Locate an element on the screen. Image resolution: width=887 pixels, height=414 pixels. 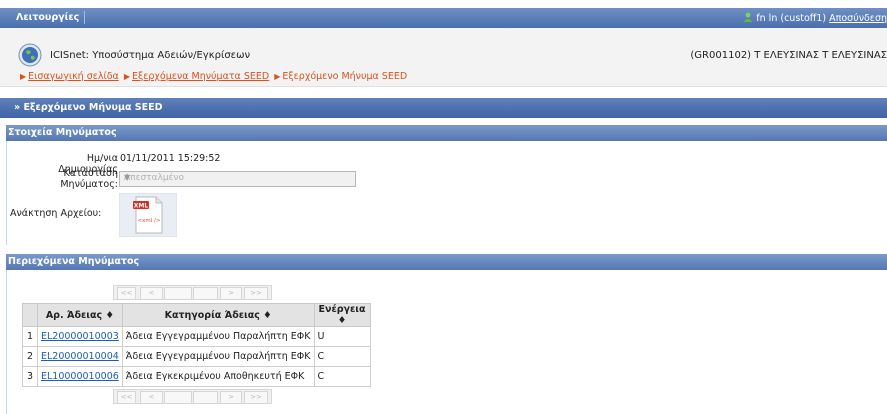
xml-file-icon: XML <xml /> is located at coordinates (148, 215).